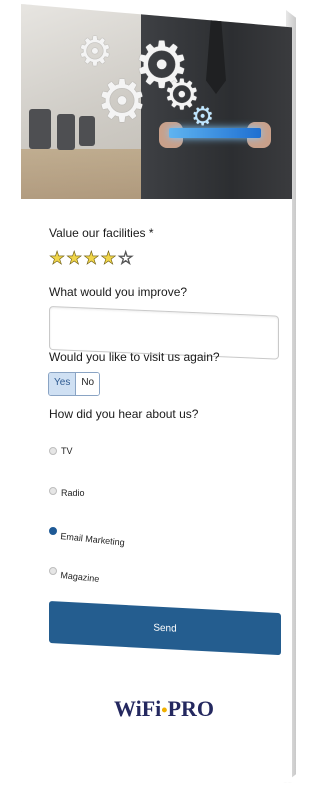 The height and width of the screenshot is (789, 320). What do you see at coordinates (164, 709) in the screenshot?
I see `wifipro-logo: WiFi•PRO` at bounding box center [164, 709].